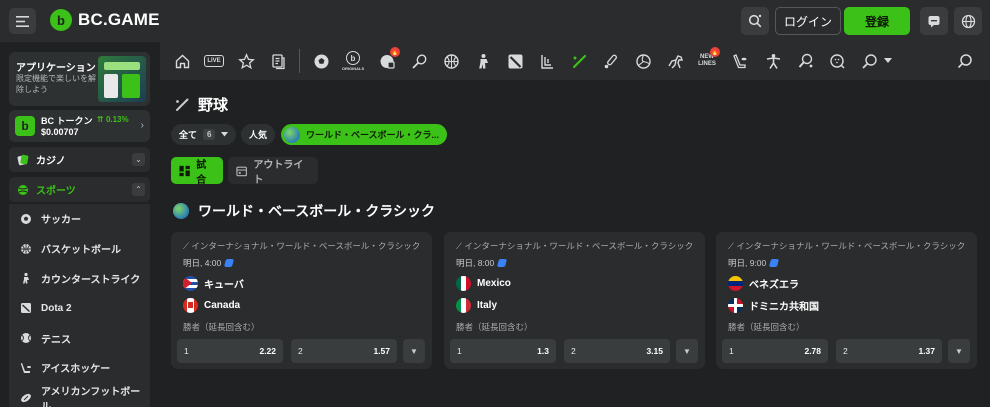 This screenshot has height=407, width=990. I want to click on sidebar-sports-label: スポーツ, so click(56, 191).